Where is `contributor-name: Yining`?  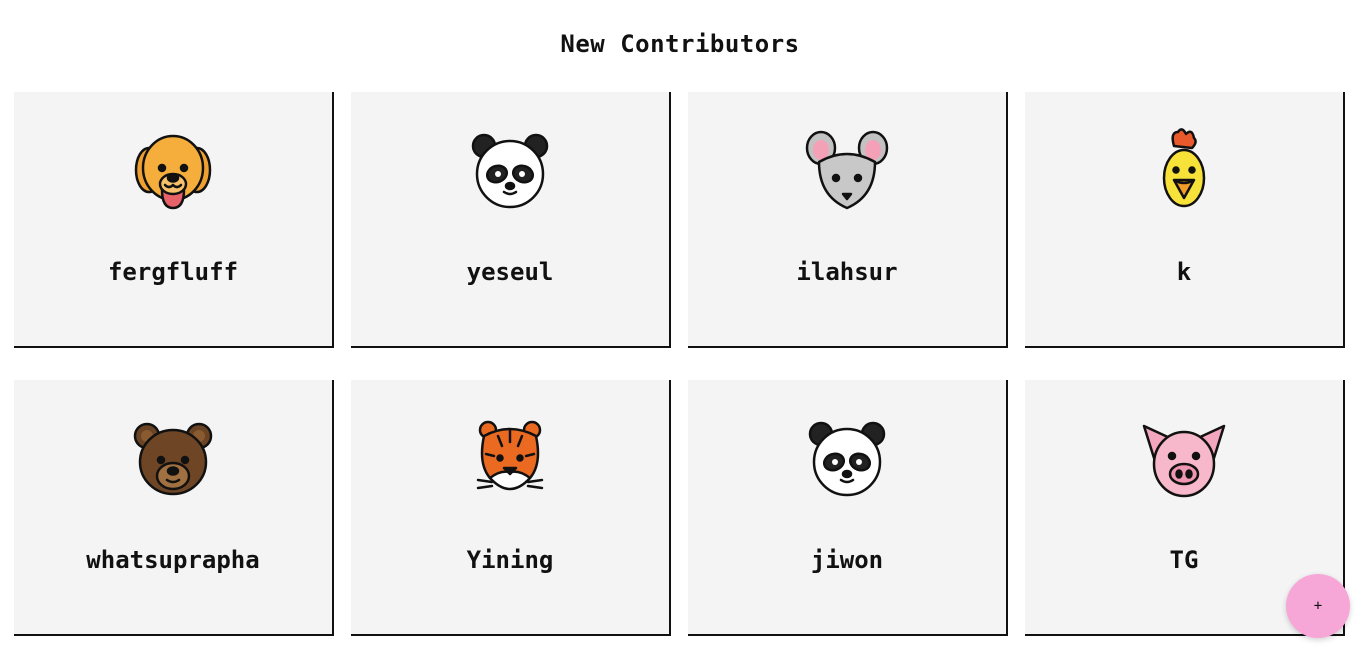 contributor-name: Yining is located at coordinates (510, 560).